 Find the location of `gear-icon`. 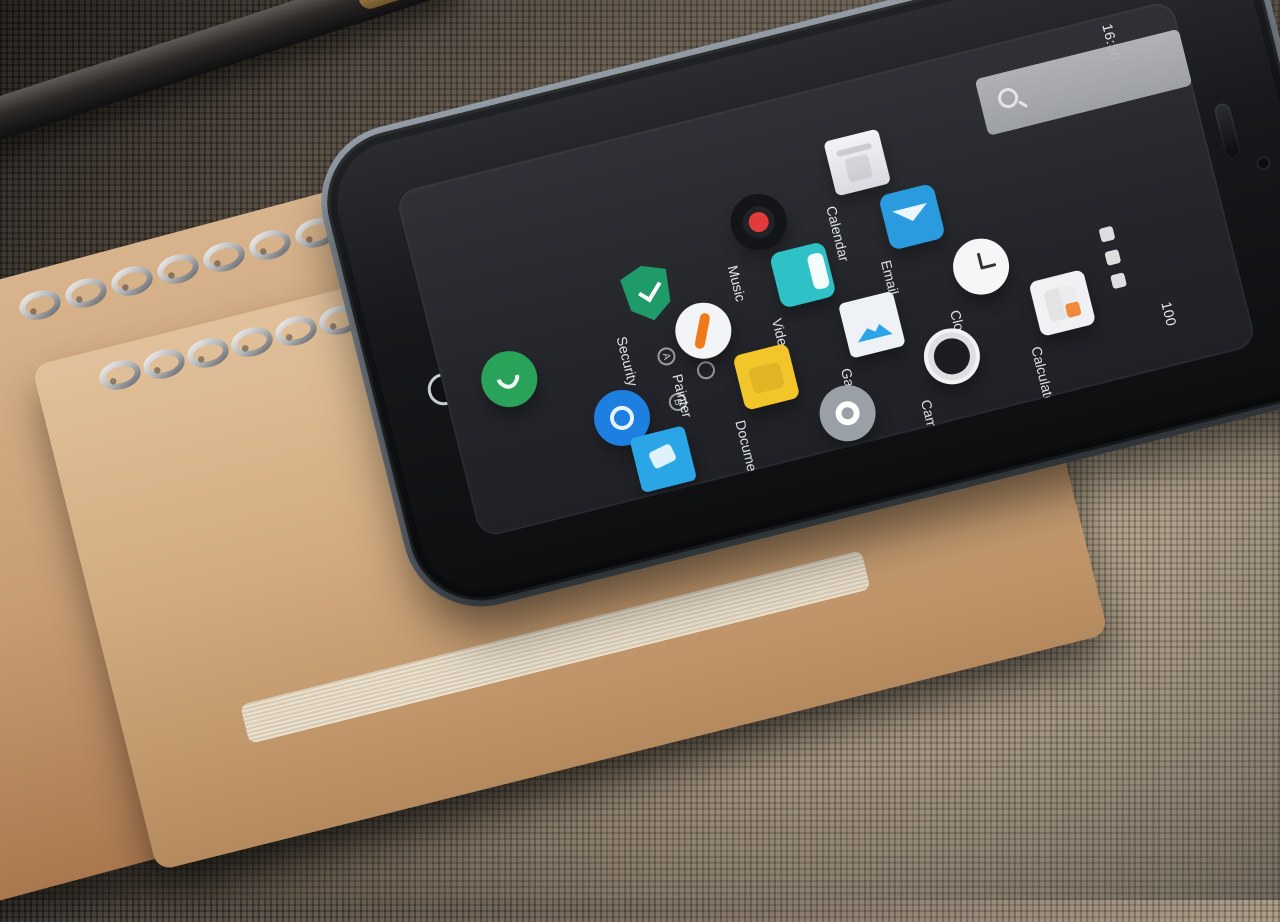

gear-icon is located at coordinates (847, 413).